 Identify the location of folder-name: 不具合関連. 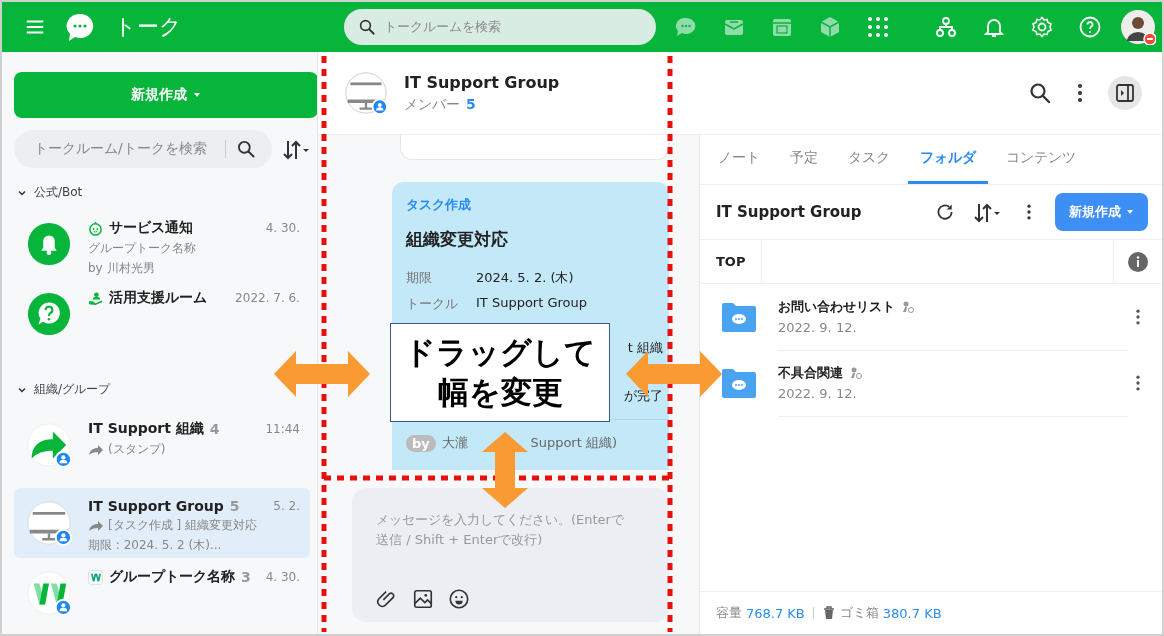
(810, 373).